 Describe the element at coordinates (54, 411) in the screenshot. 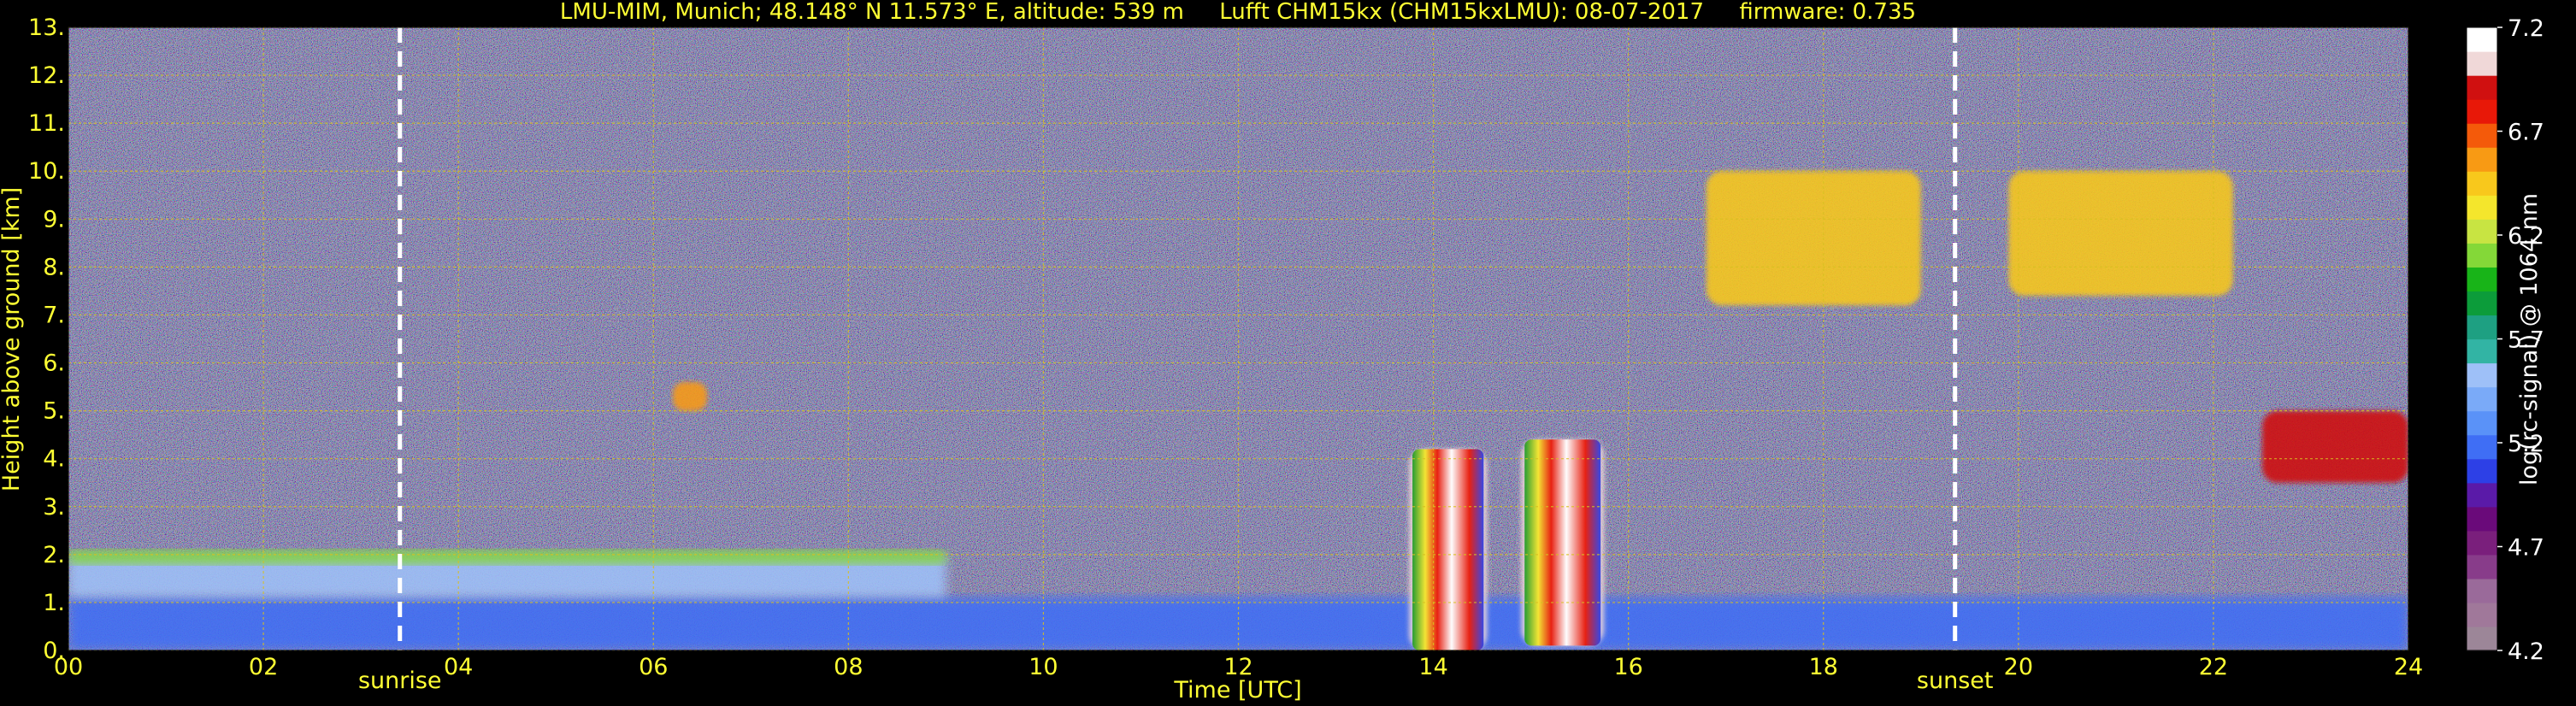

I see `y-tick-label: 5.` at that location.